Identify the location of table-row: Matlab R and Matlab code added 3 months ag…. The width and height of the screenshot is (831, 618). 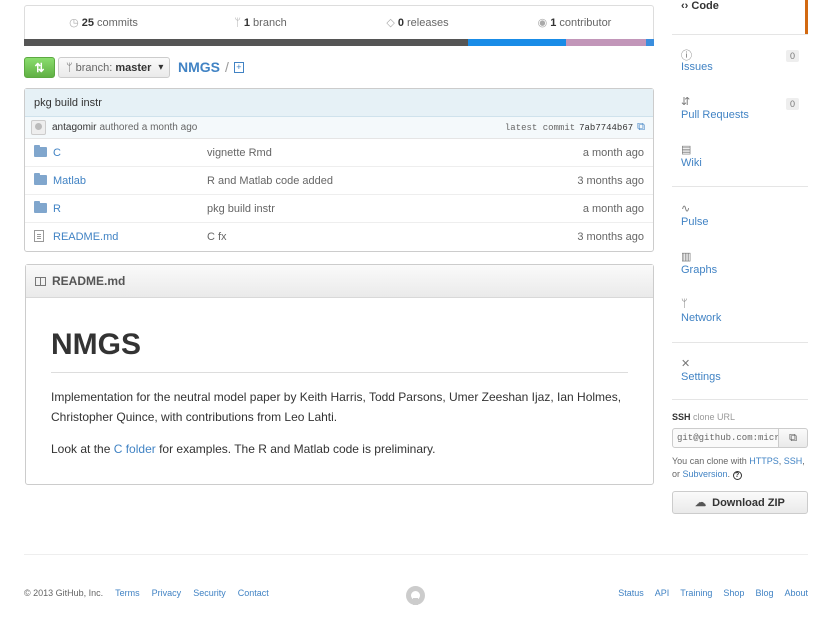
(339, 181).